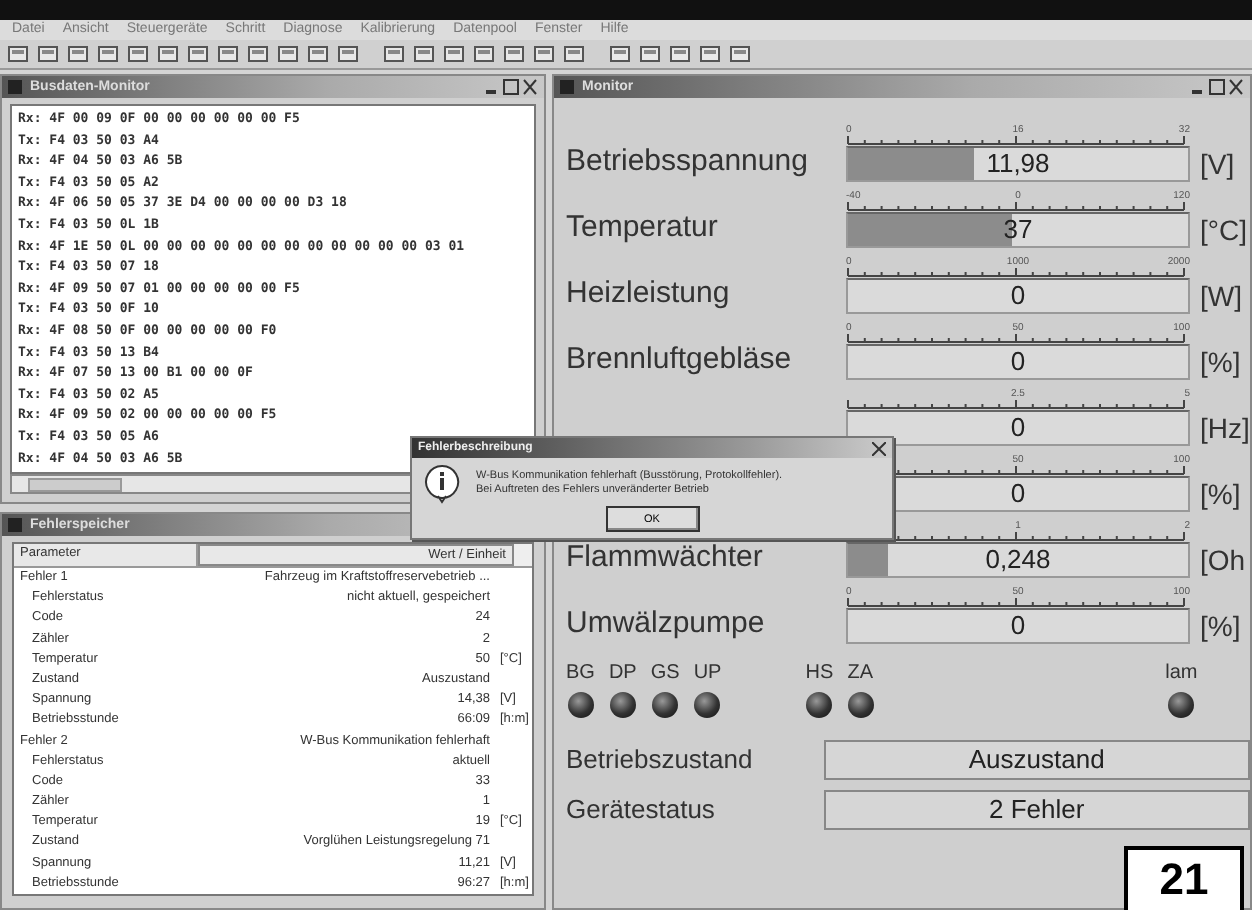 Image resolution: width=1252 pixels, height=910 pixels. Describe the element at coordinates (1018, 560) in the screenshot. I see `gauge-reading: 0,248` at that location.